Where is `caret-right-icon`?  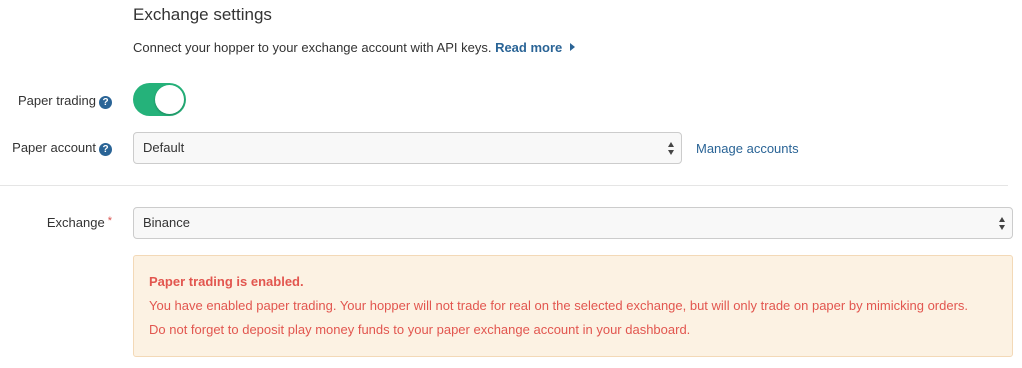 caret-right-icon is located at coordinates (573, 47).